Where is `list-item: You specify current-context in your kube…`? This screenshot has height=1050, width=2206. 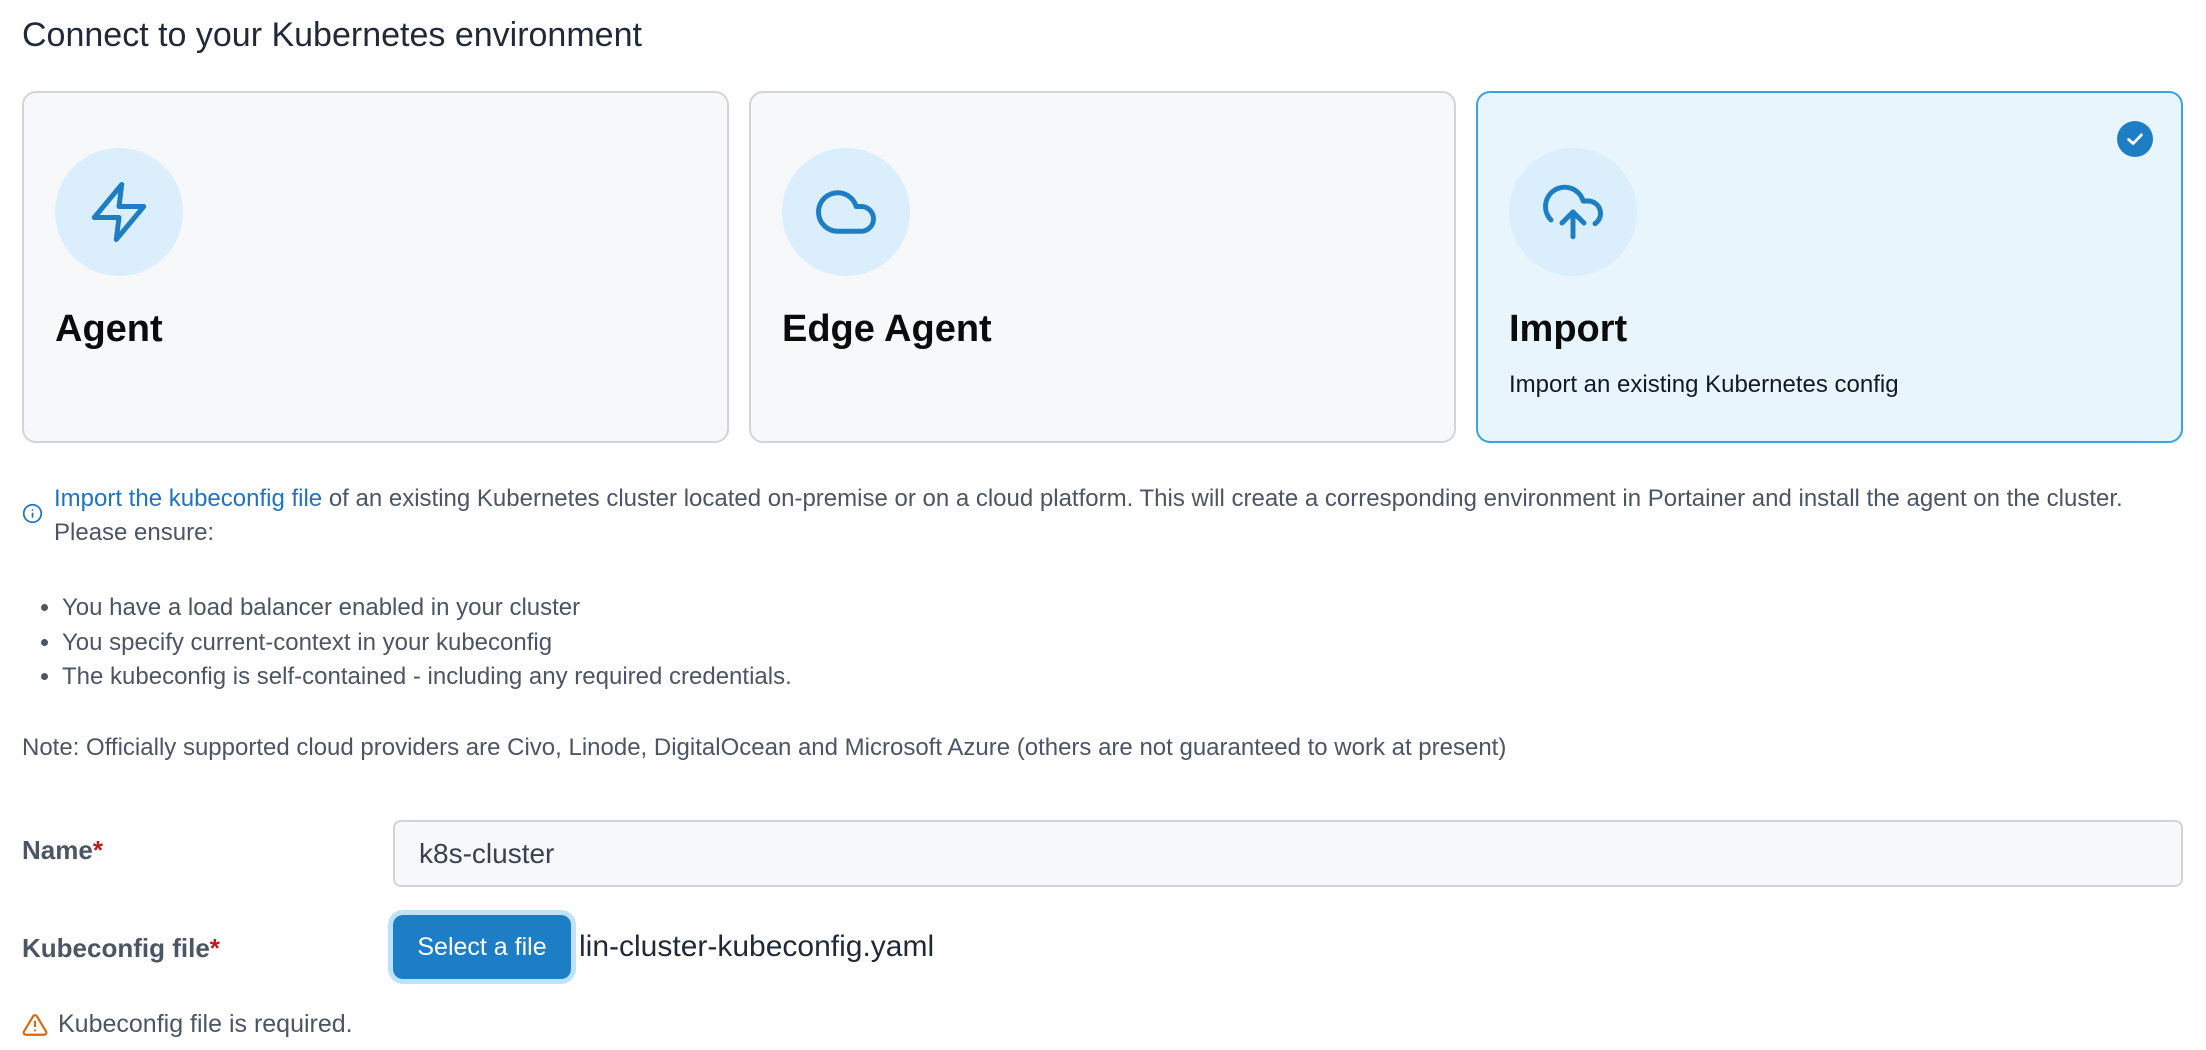
list-item: You specify current-context in your kube… is located at coordinates (427, 643).